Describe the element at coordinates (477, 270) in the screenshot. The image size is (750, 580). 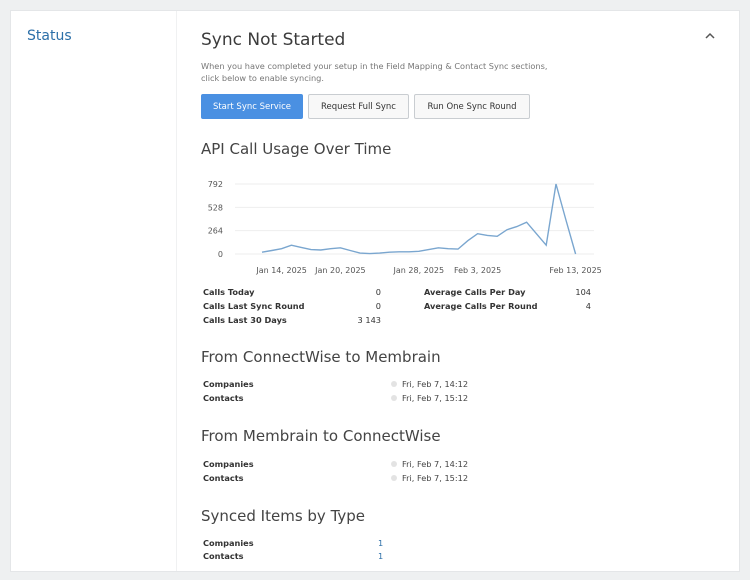
I see `x-tick-label: Feb 3, 2025` at that location.